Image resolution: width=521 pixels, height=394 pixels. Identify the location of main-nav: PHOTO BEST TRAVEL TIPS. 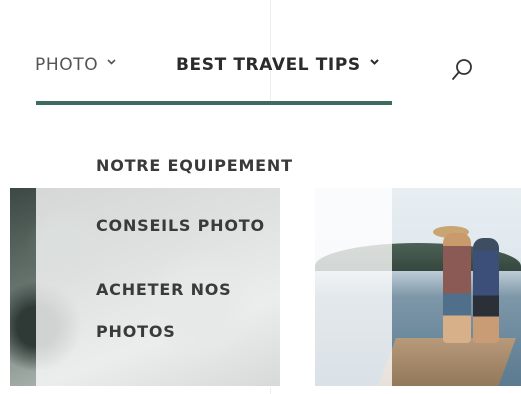
(260, 75).